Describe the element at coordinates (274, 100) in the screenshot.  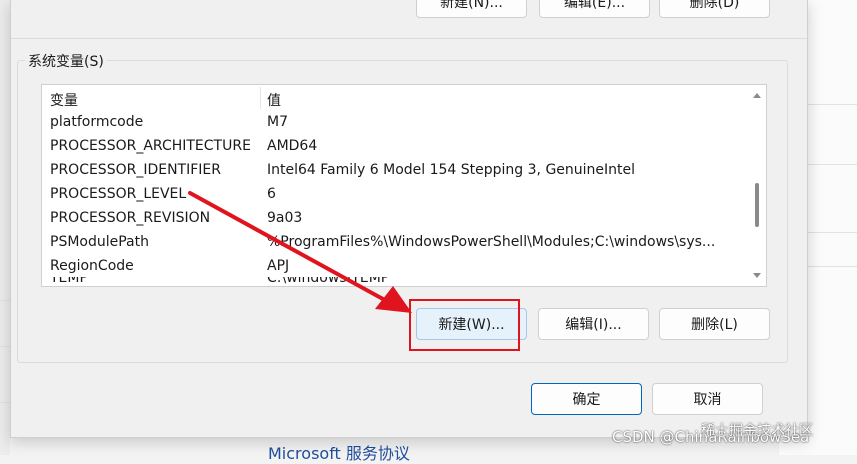
I see `column-header-value: 值` at that location.